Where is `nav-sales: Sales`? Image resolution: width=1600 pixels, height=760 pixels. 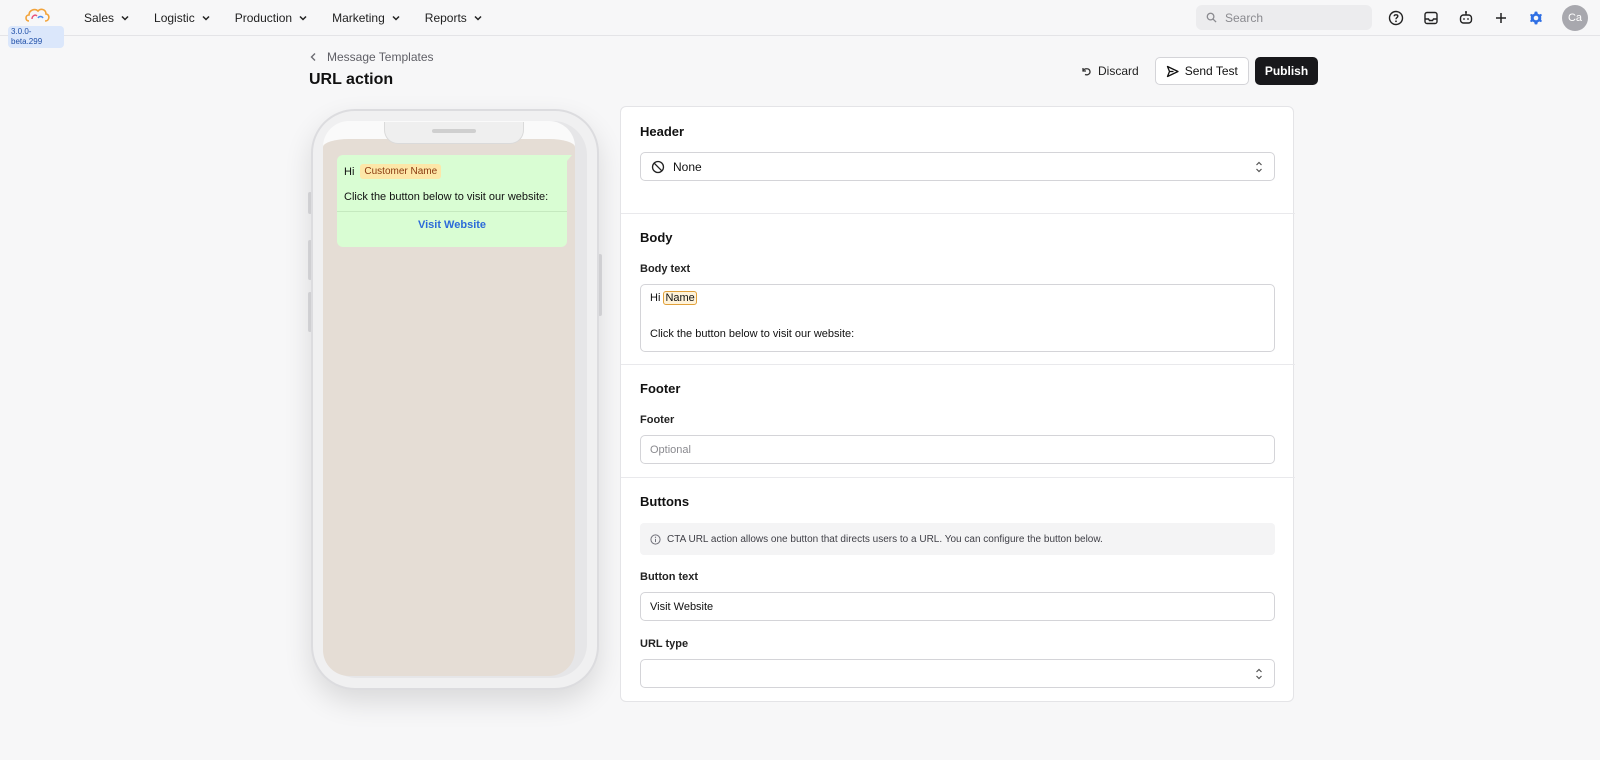
nav-sales: Sales is located at coordinates (107, 18).